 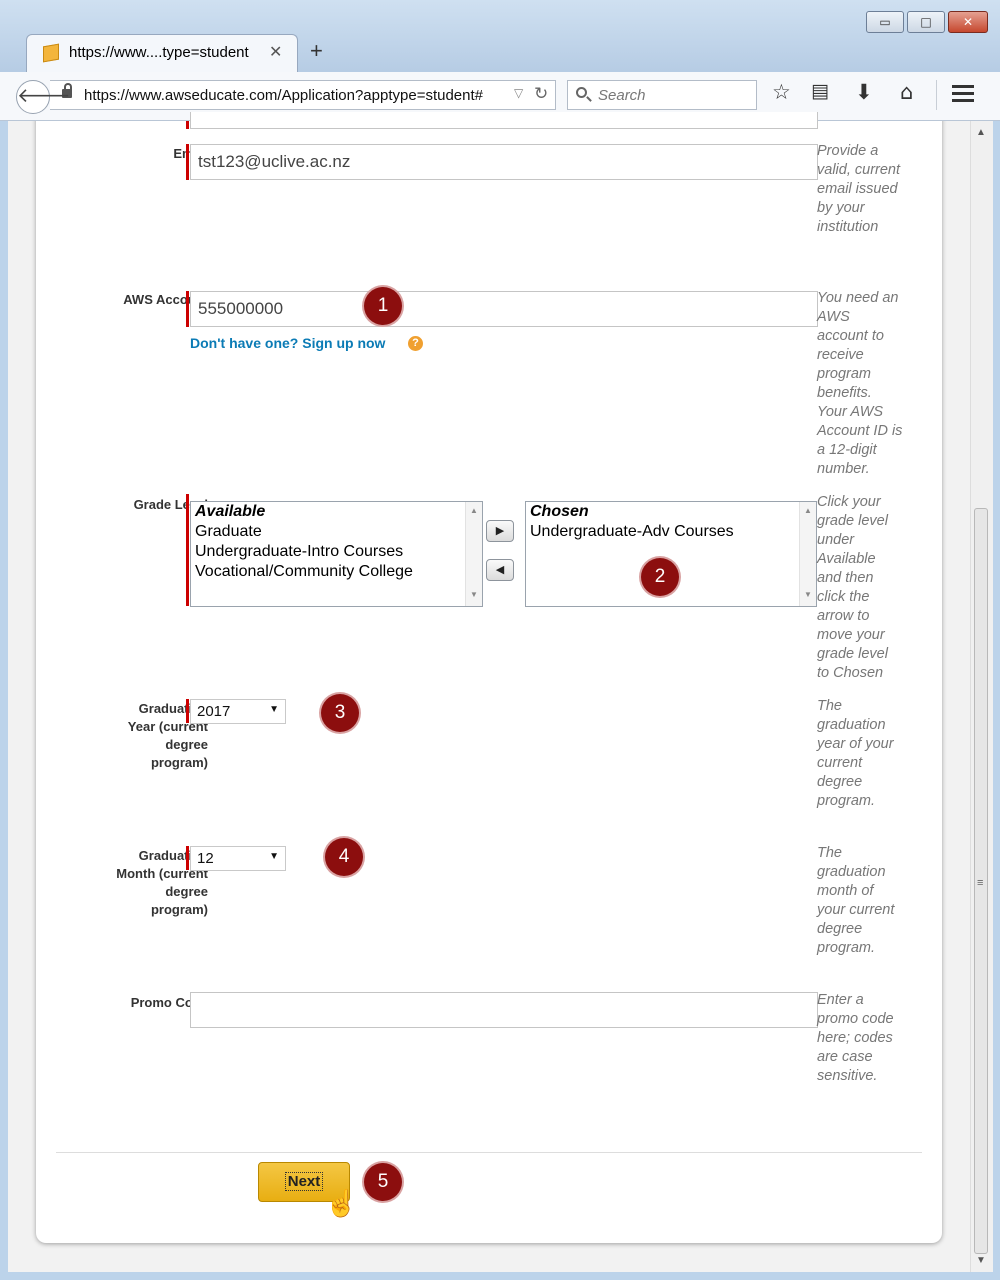 What do you see at coordinates (214, 711) in the screenshot?
I see `graduation-year-value: 2017` at bounding box center [214, 711].